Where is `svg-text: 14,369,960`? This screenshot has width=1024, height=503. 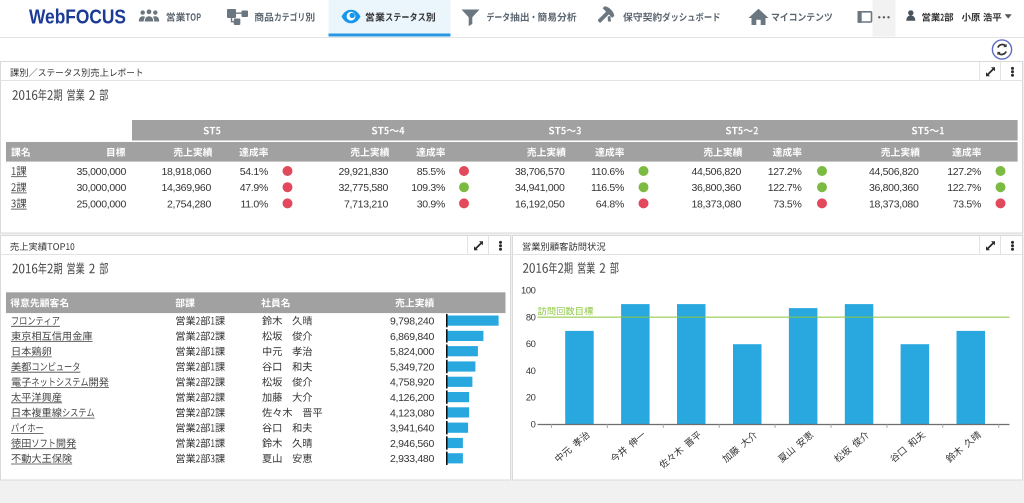 svg-text: 14,369,960 is located at coordinates (186, 188).